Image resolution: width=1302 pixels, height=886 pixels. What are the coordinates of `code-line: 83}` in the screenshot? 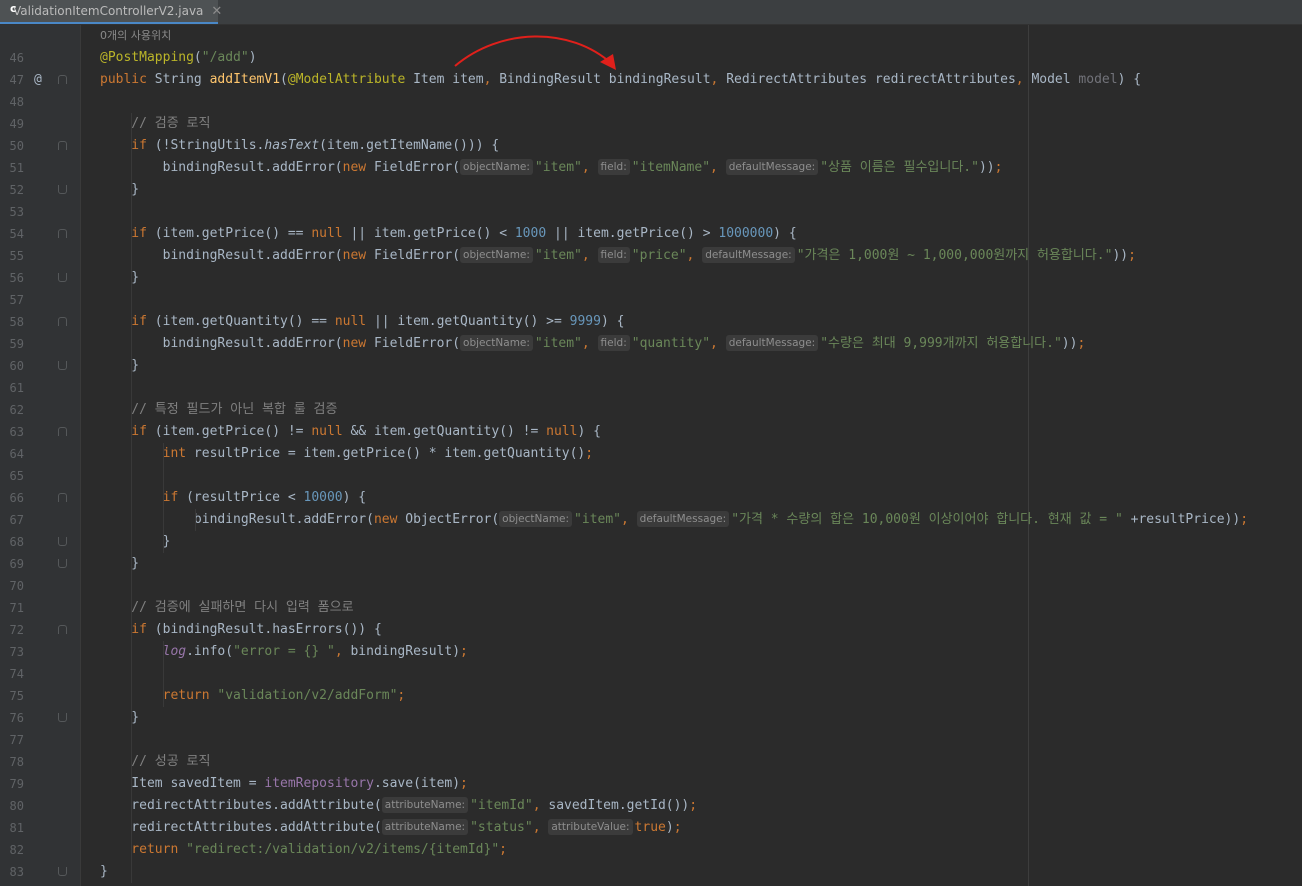 It's located at (651, 872).